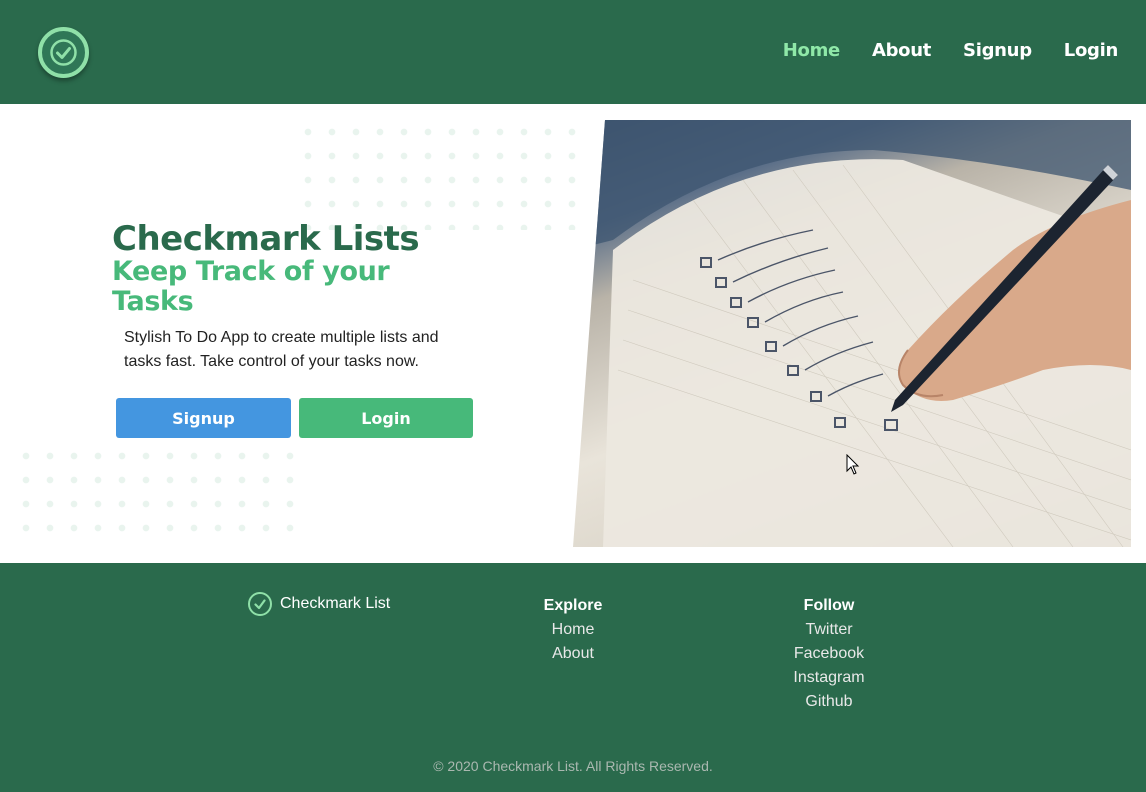 This screenshot has width=1146, height=792. I want to click on footer-explore-column: Explore Home About, so click(573, 630).